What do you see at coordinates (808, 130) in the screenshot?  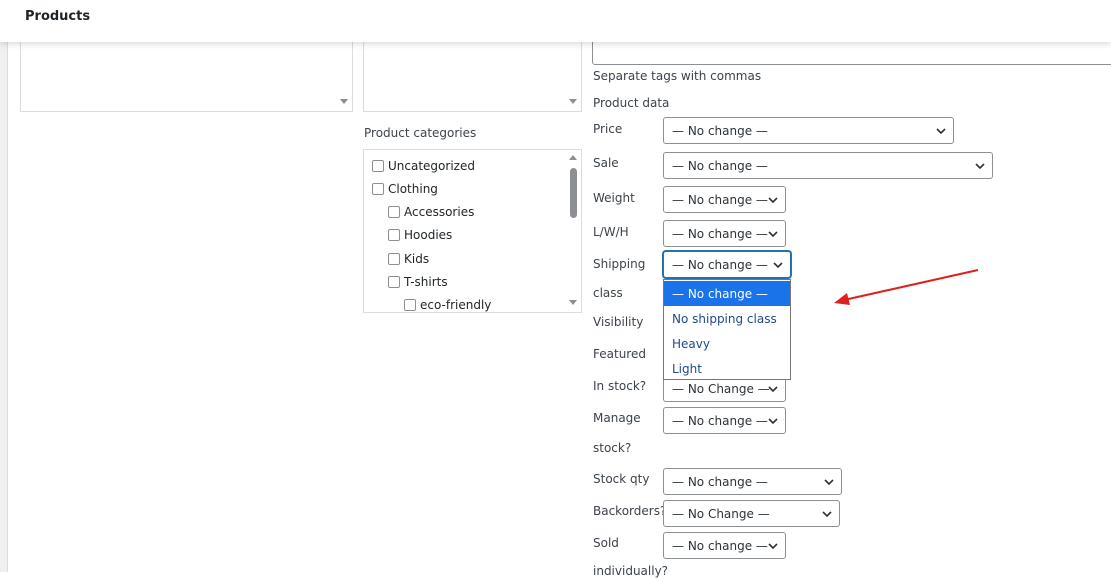 I see `price-select: — No change —` at bounding box center [808, 130].